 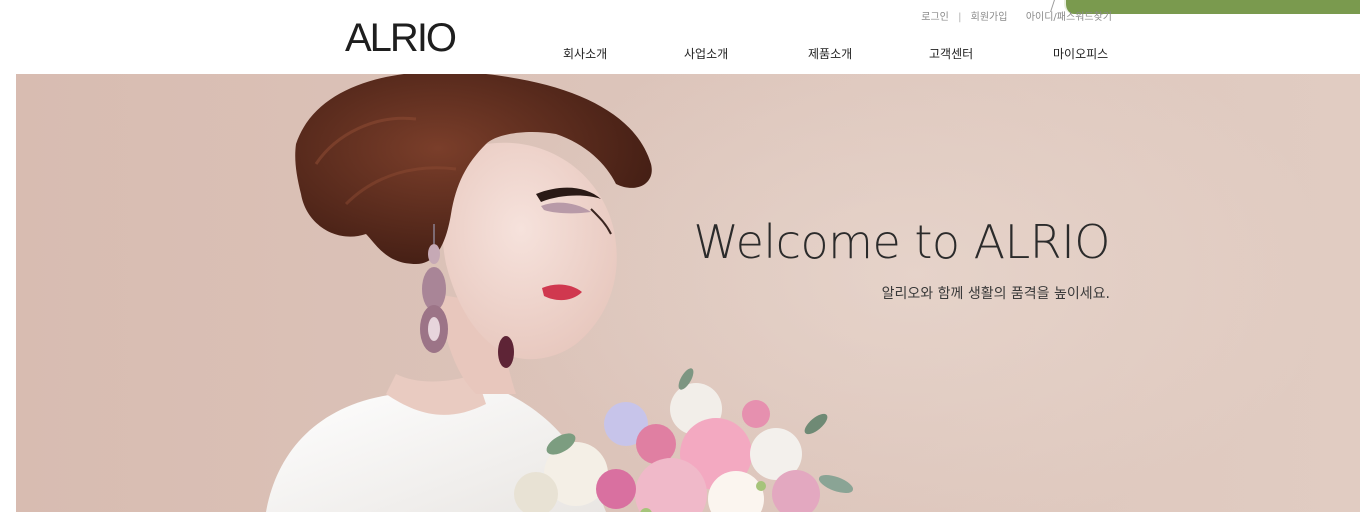 What do you see at coordinates (706, 54) in the screenshot?
I see `nav-item-business: 사업소개` at bounding box center [706, 54].